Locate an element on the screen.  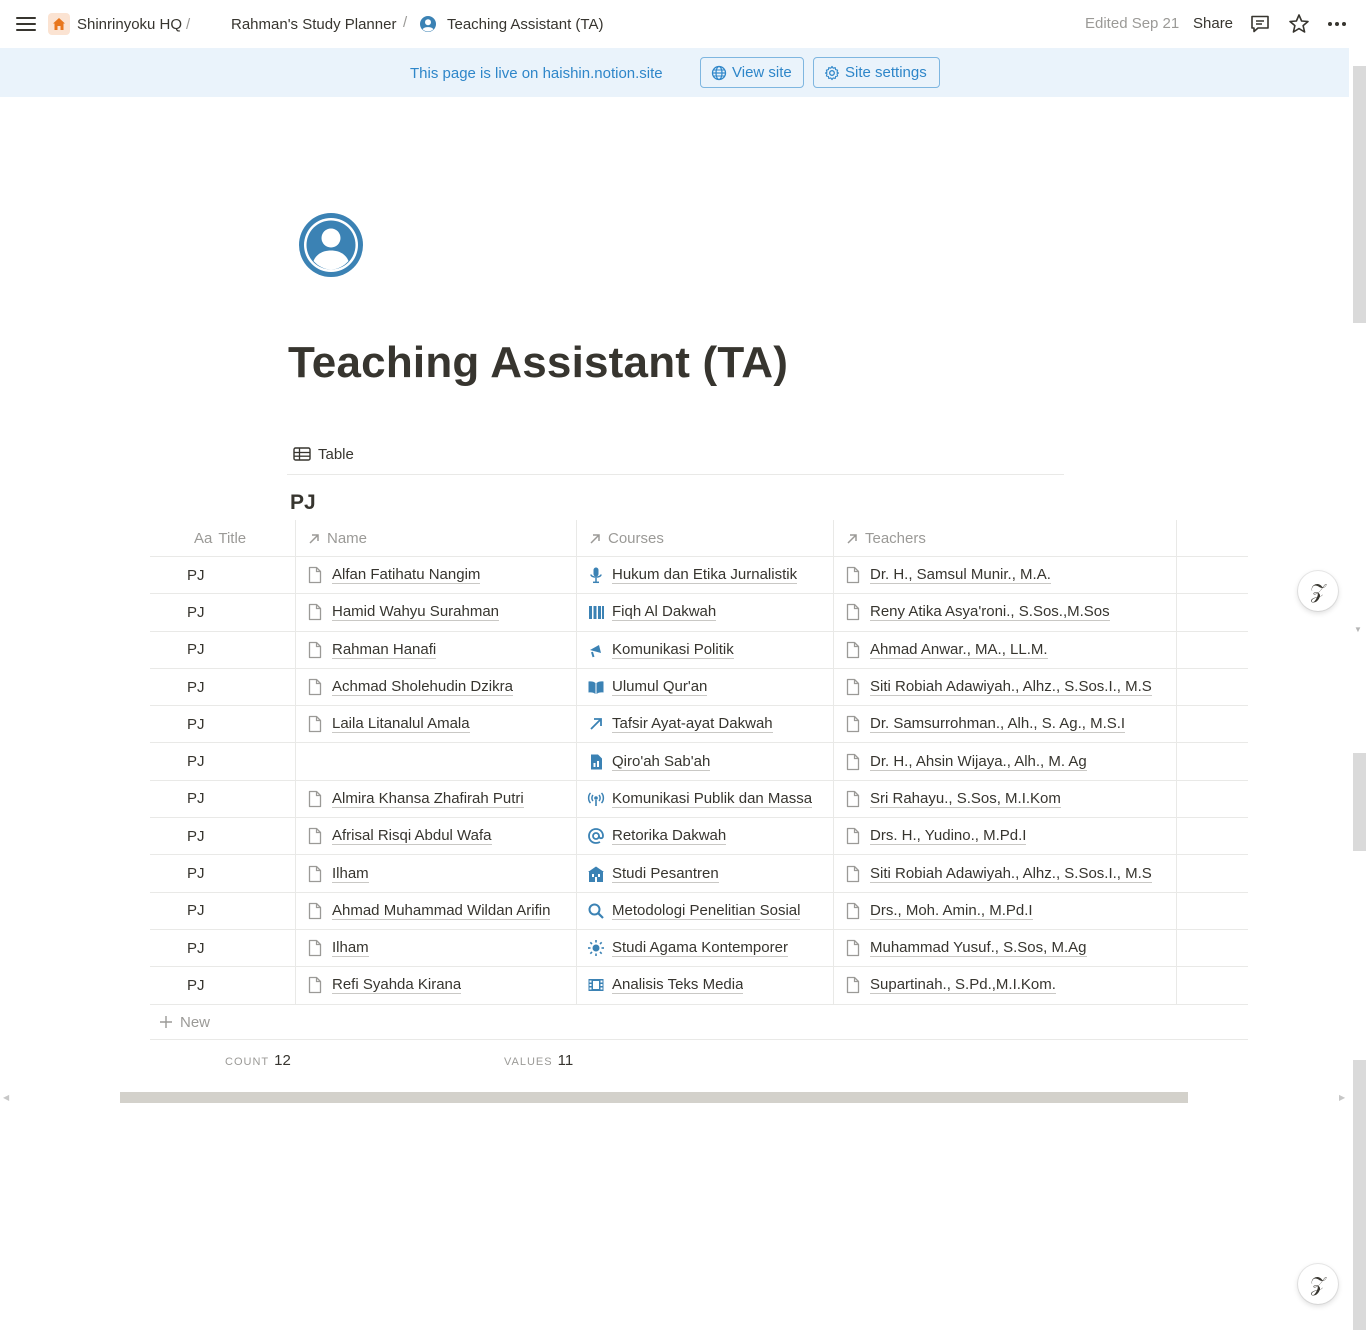
name-cell: Refi Syahda Kirana is located at coordinates (384, 985).